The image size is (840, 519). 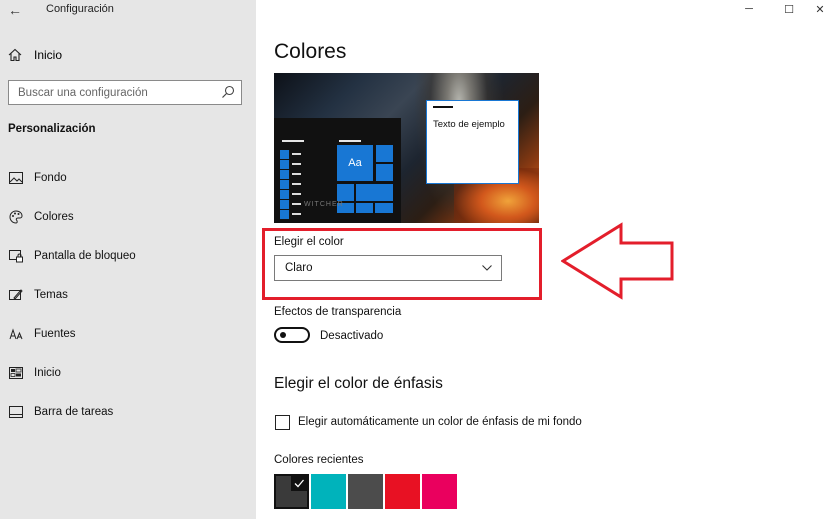 I want to click on section-title: Personalización, so click(x=52, y=129).